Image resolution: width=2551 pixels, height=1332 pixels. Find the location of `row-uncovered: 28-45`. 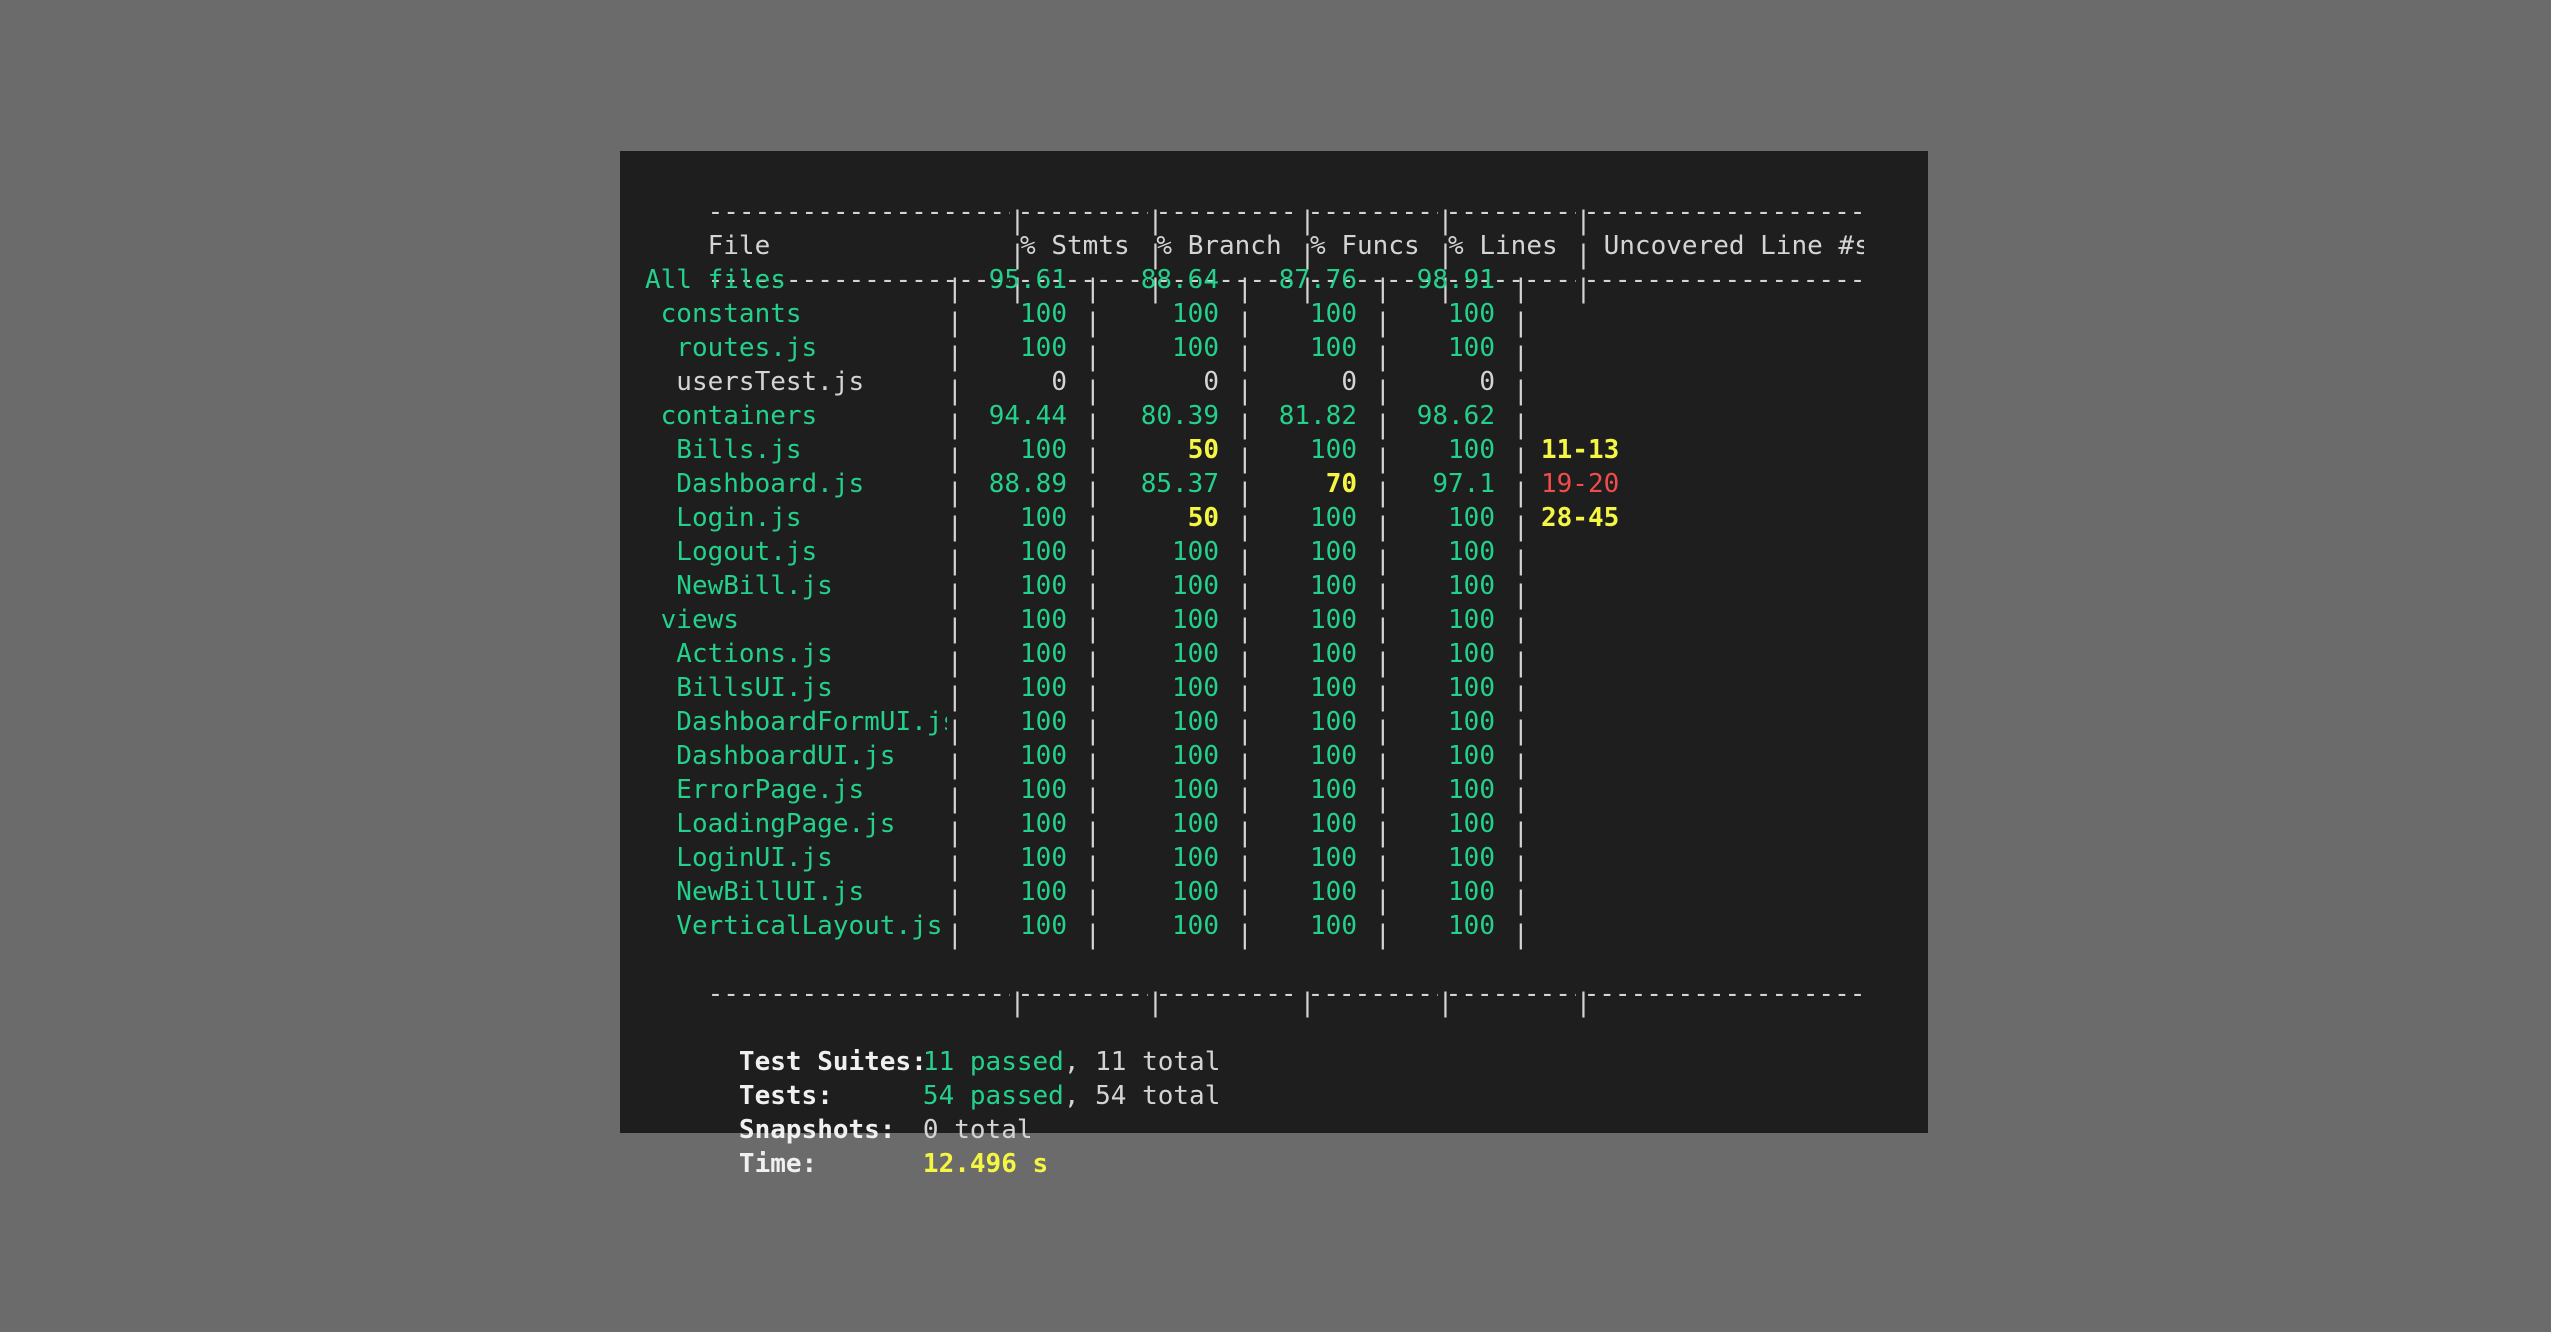

row-uncovered: 28-45 is located at coordinates (1580, 518).